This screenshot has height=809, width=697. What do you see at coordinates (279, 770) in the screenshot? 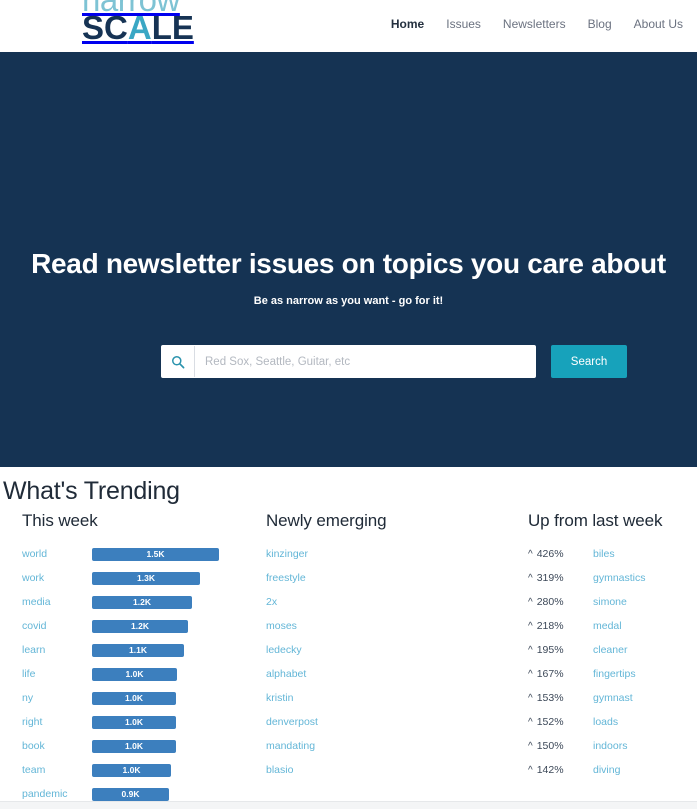
I see `trending-term-link: blasio` at bounding box center [279, 770].